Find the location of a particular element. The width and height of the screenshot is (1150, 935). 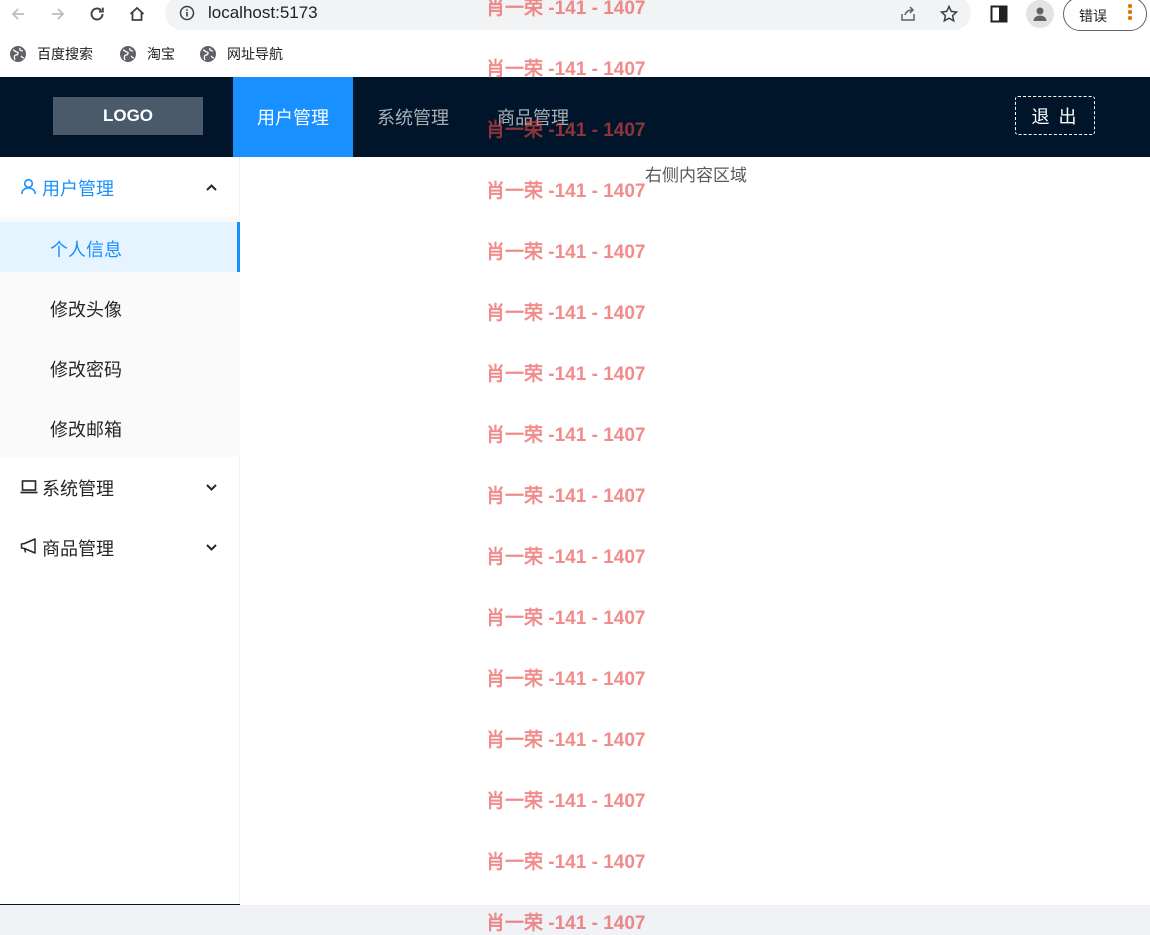

bookmark-label: 百度搜索 is located at coordinates (65, 54).